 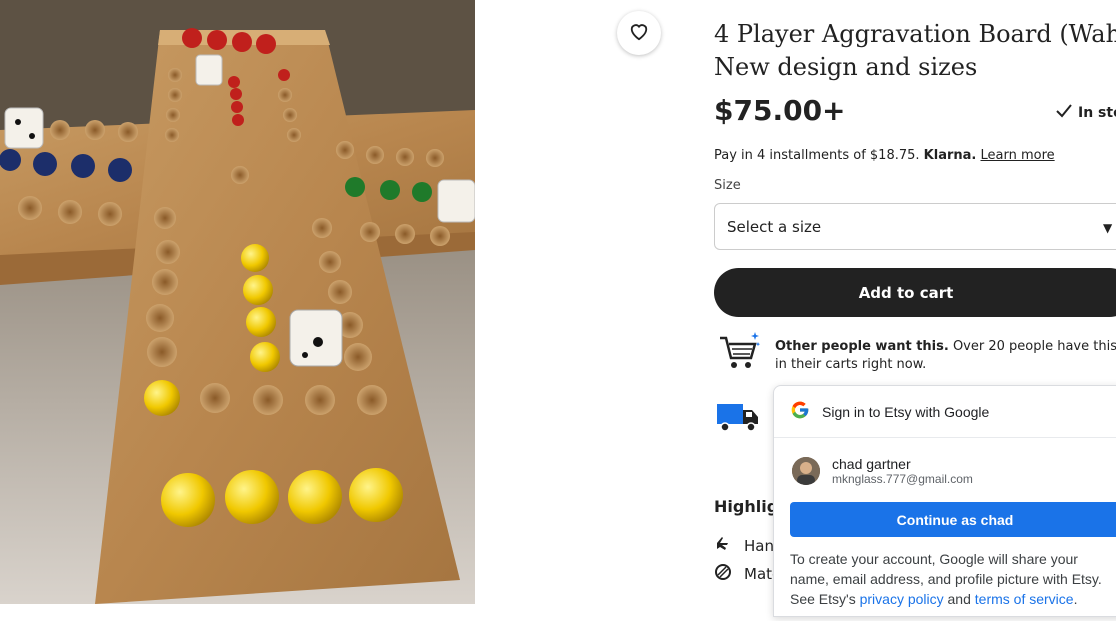 What do you see at coordinates (1024, 599) in the screenshot?
I see `terms-of-service-link: terms of service` at bounding box center [1024, 599].